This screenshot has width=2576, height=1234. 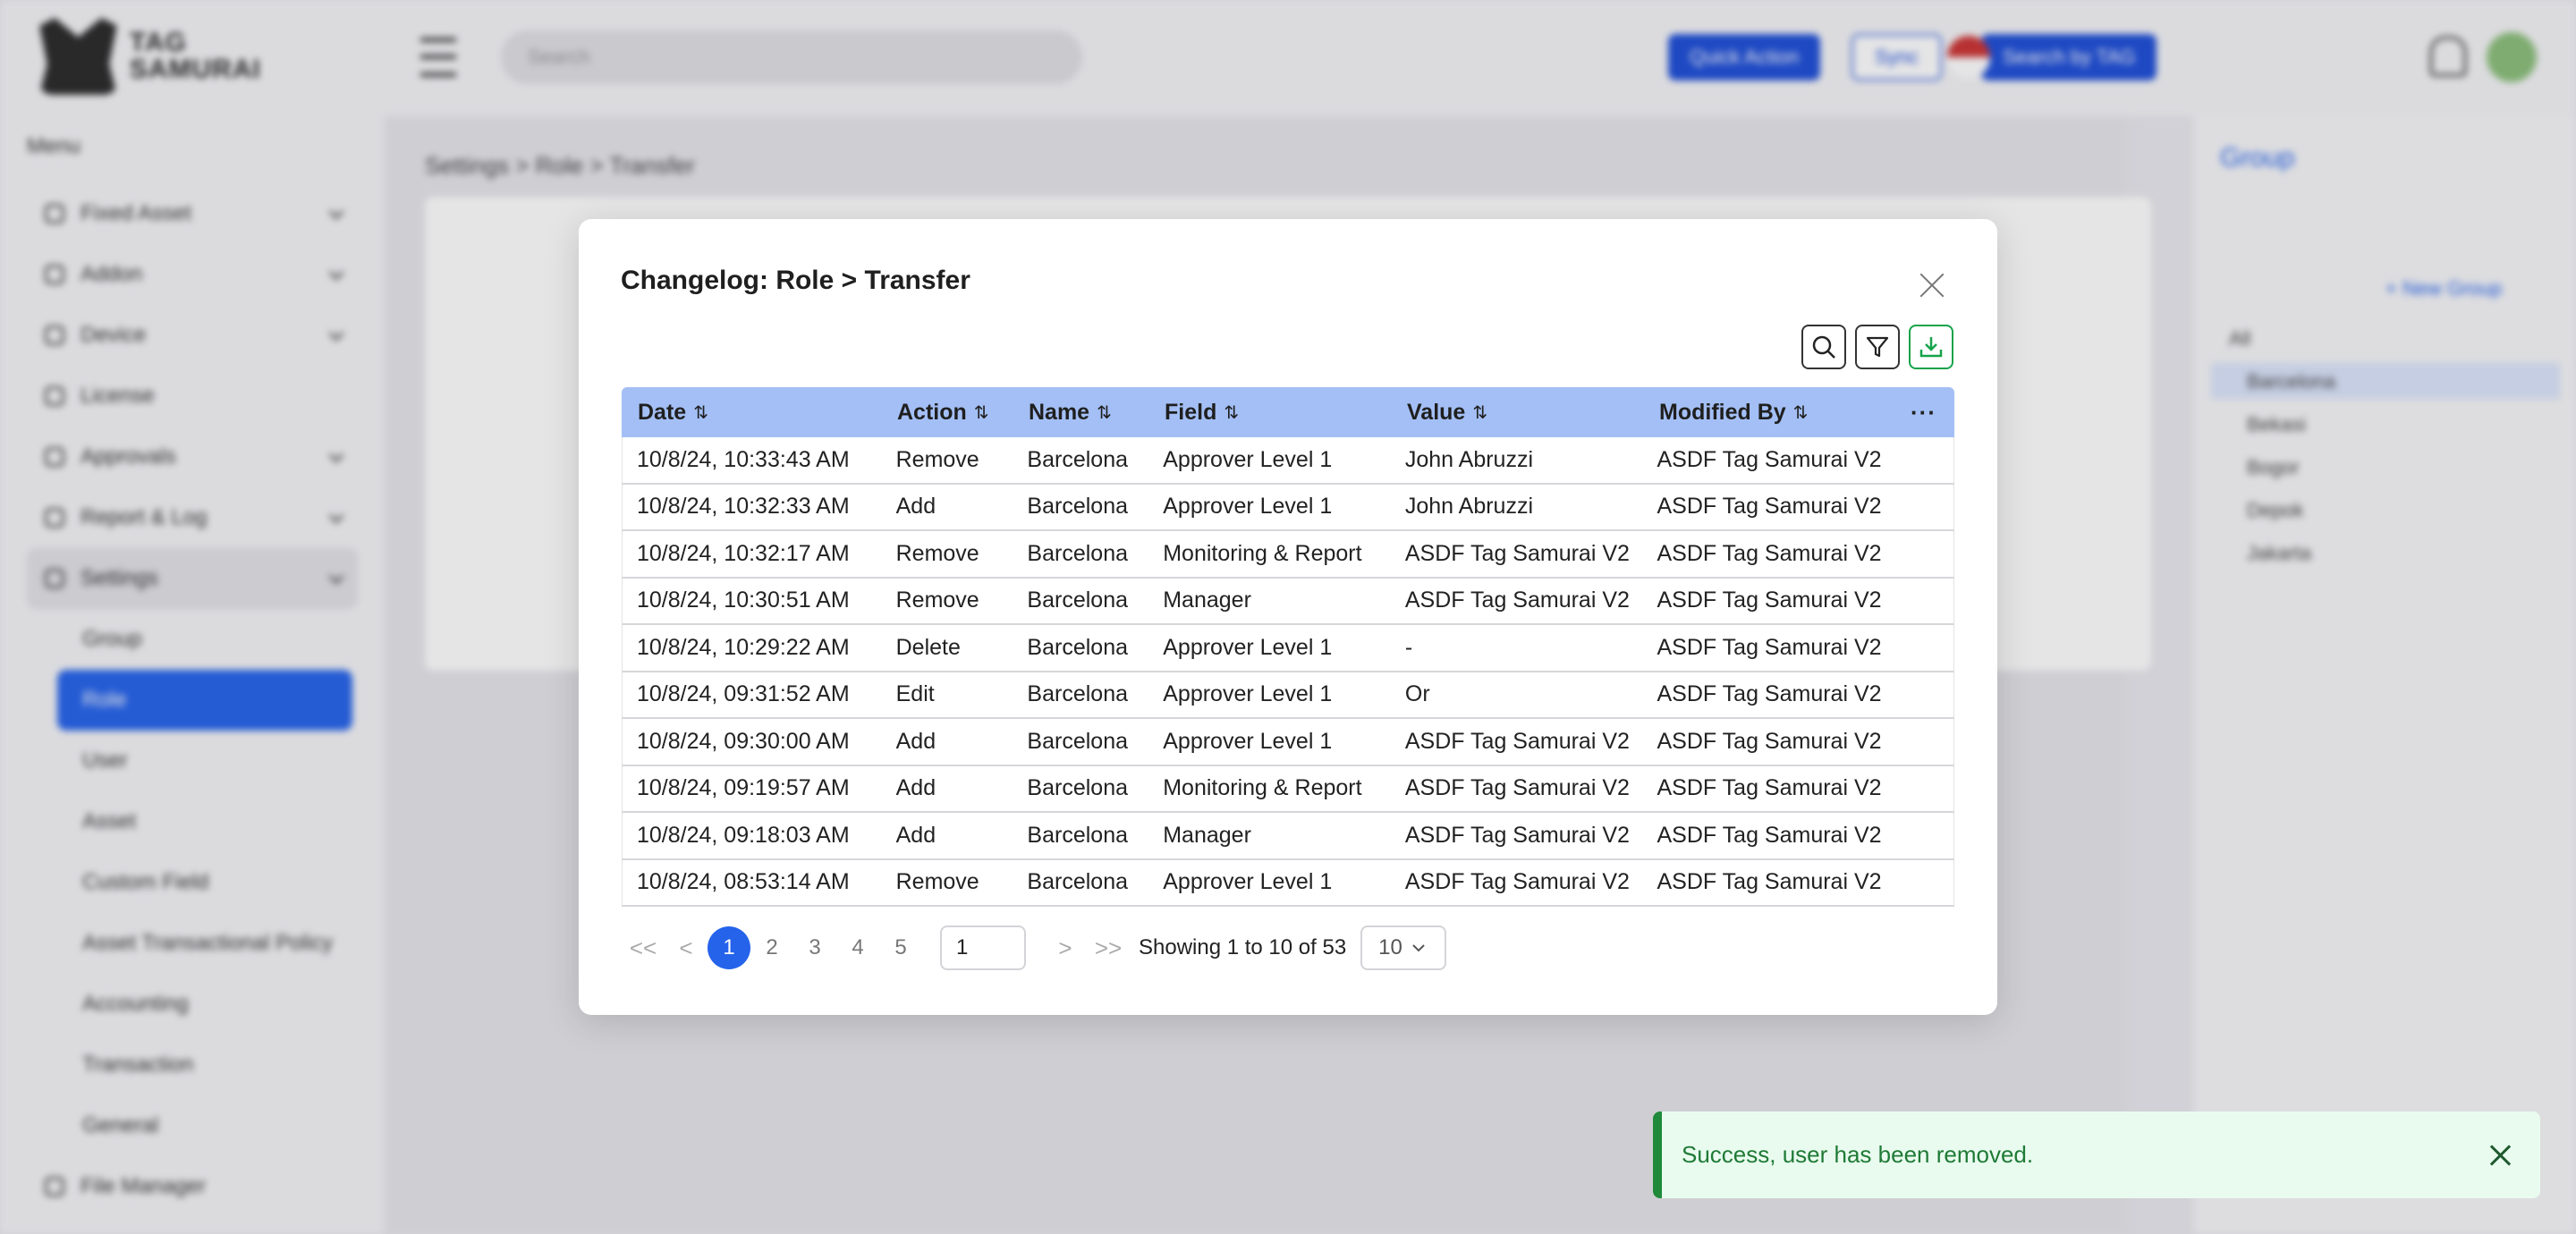 What do you see at coordinates (932, 412) in the screenshot?
I see `column-label: Action` at bounding box center [932, 412].